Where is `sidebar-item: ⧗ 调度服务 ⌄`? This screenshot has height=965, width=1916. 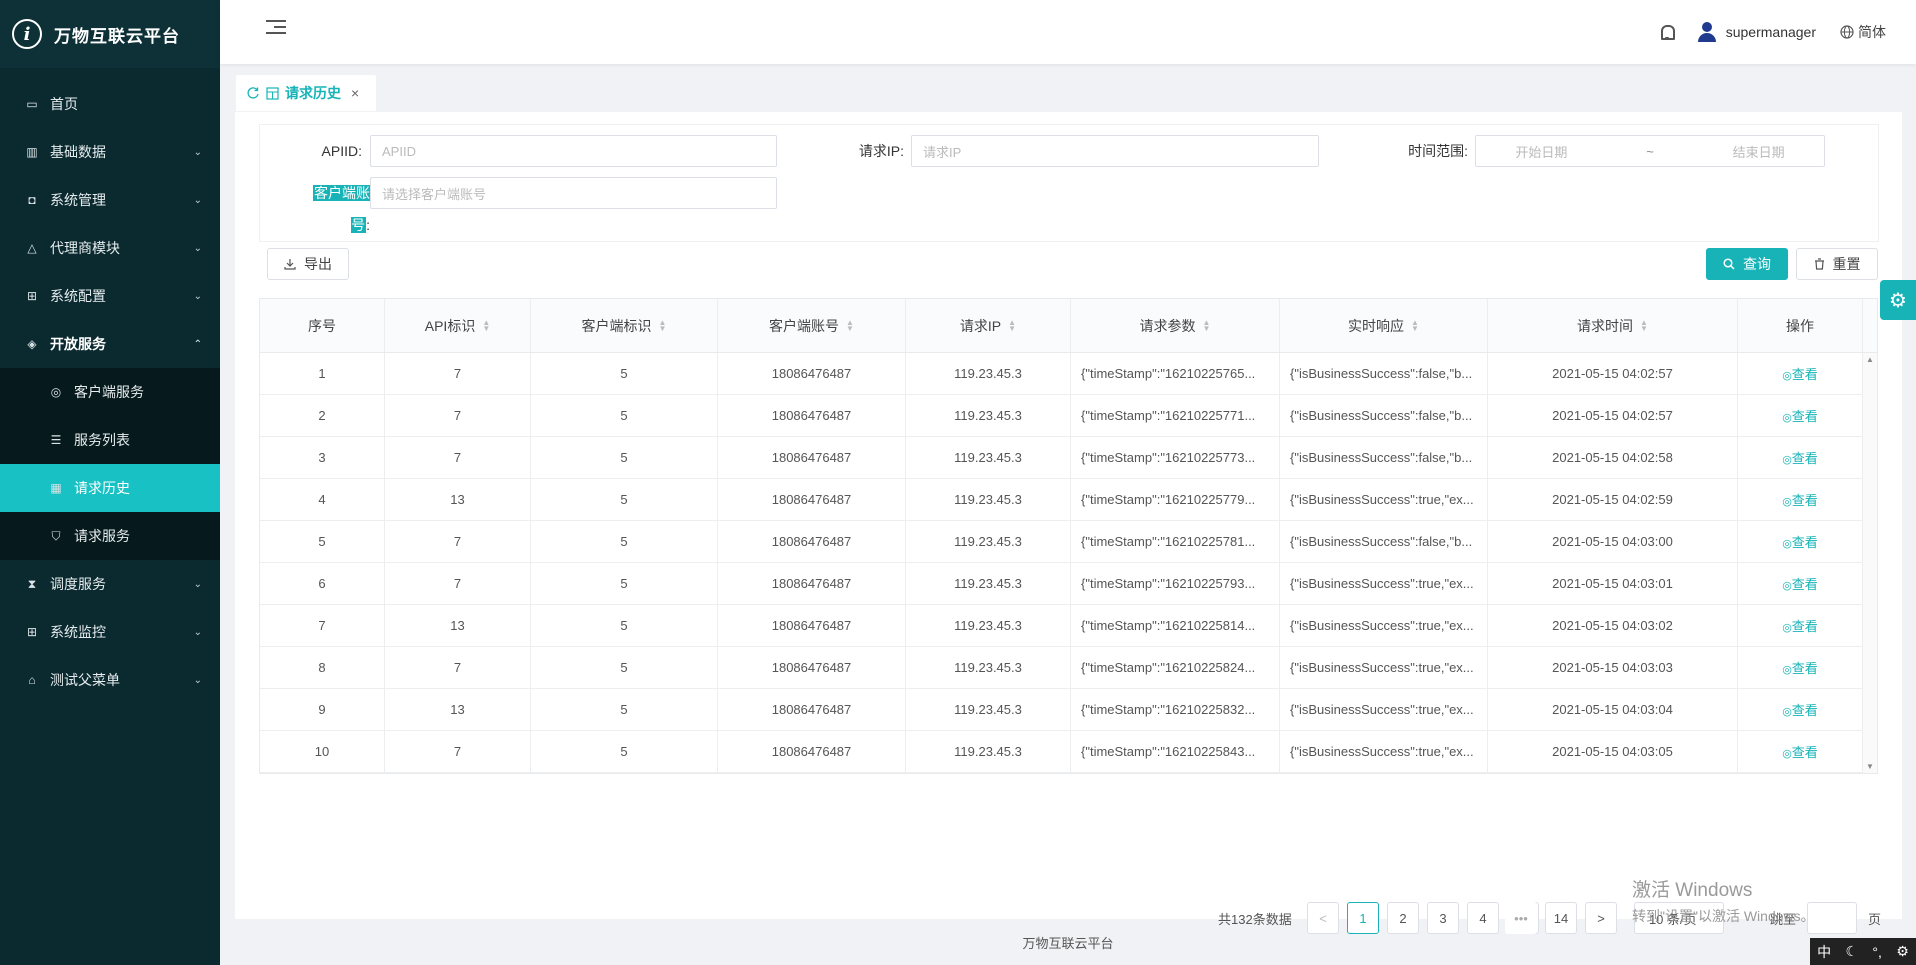 sidebar-item: ⧗ 调度服务 ⌄ is located at coordinates (110, 584).